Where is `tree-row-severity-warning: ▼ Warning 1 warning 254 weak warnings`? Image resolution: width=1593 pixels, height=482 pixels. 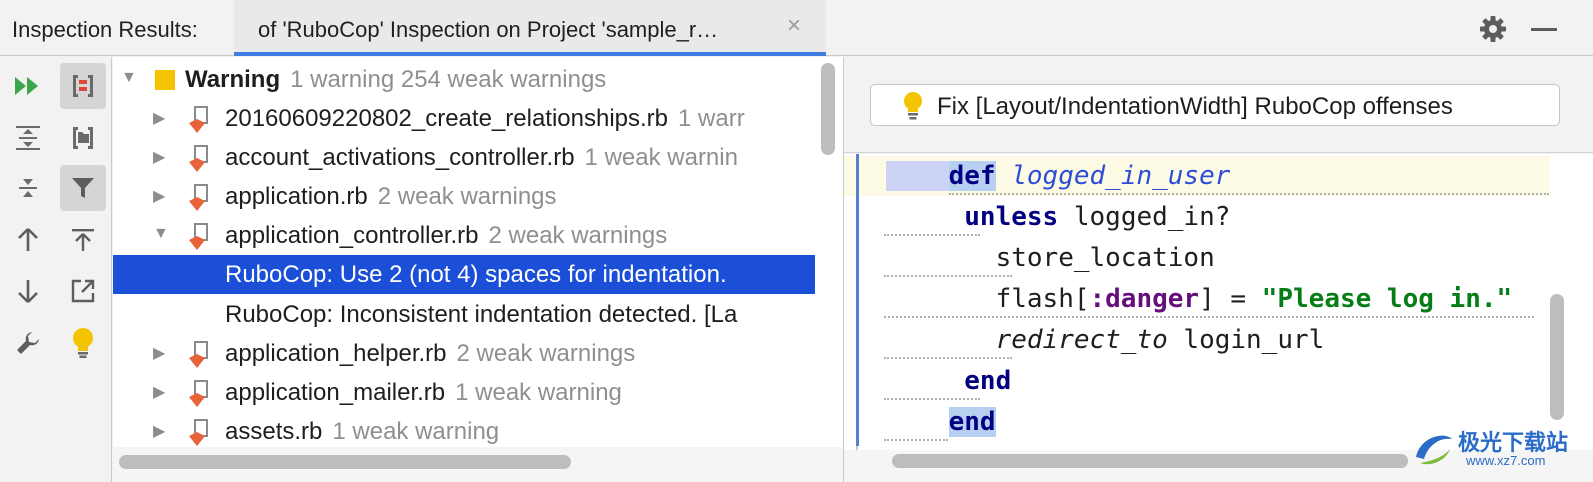 tree-row-severity-warning: ▼ Warning 1 warning 254 weak warnings is located at coordinates (464, 79).